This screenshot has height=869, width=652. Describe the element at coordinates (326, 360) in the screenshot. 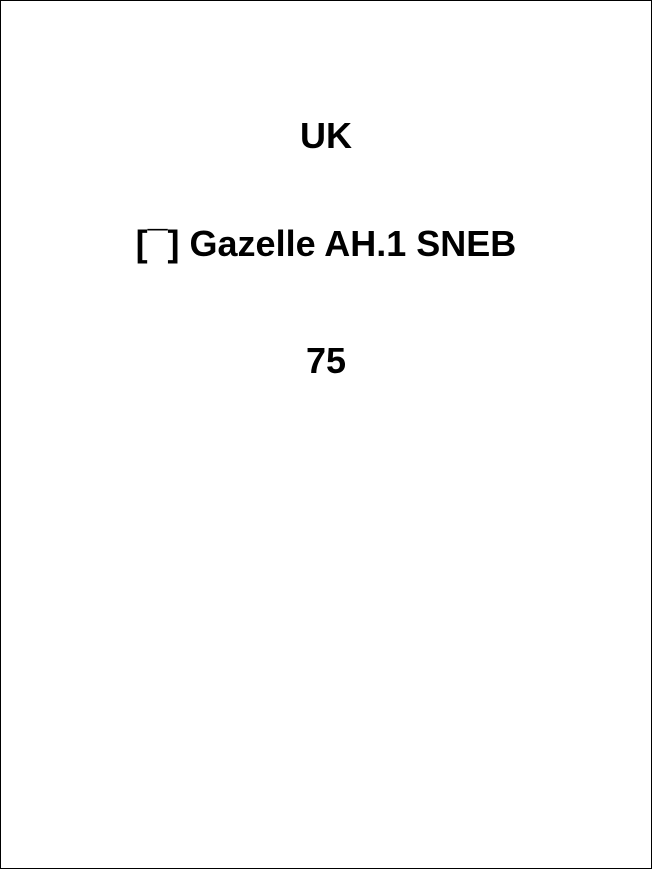

I see `aircraft-count: 75` at that location.